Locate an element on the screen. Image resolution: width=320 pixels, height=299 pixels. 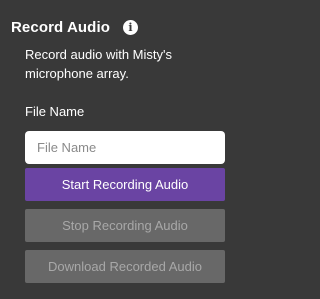
info-icon: i is located at coordinates (130, 27).